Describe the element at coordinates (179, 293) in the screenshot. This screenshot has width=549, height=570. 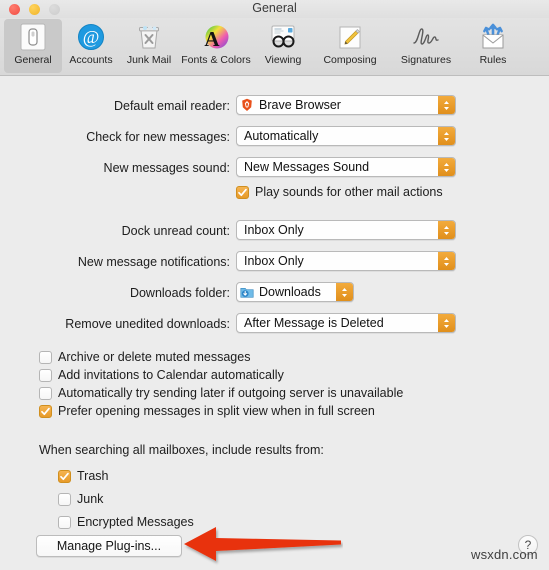
I see `downloads-folder-label: Downloads folder:` at that location.